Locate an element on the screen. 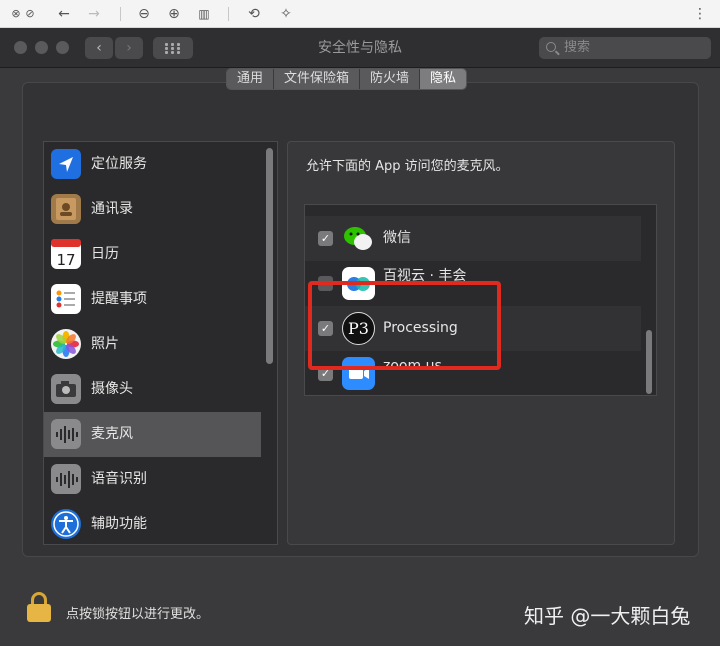  tab-general: 通用 is located at coordinates (251, 79).